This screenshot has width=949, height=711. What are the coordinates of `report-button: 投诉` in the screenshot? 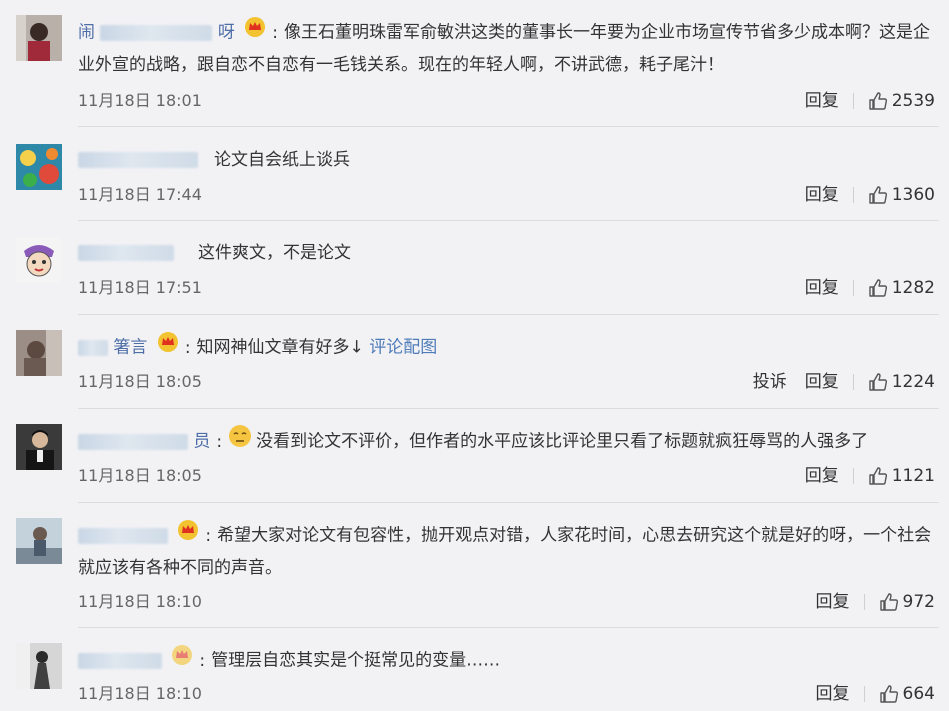 It's located at (770, 382).